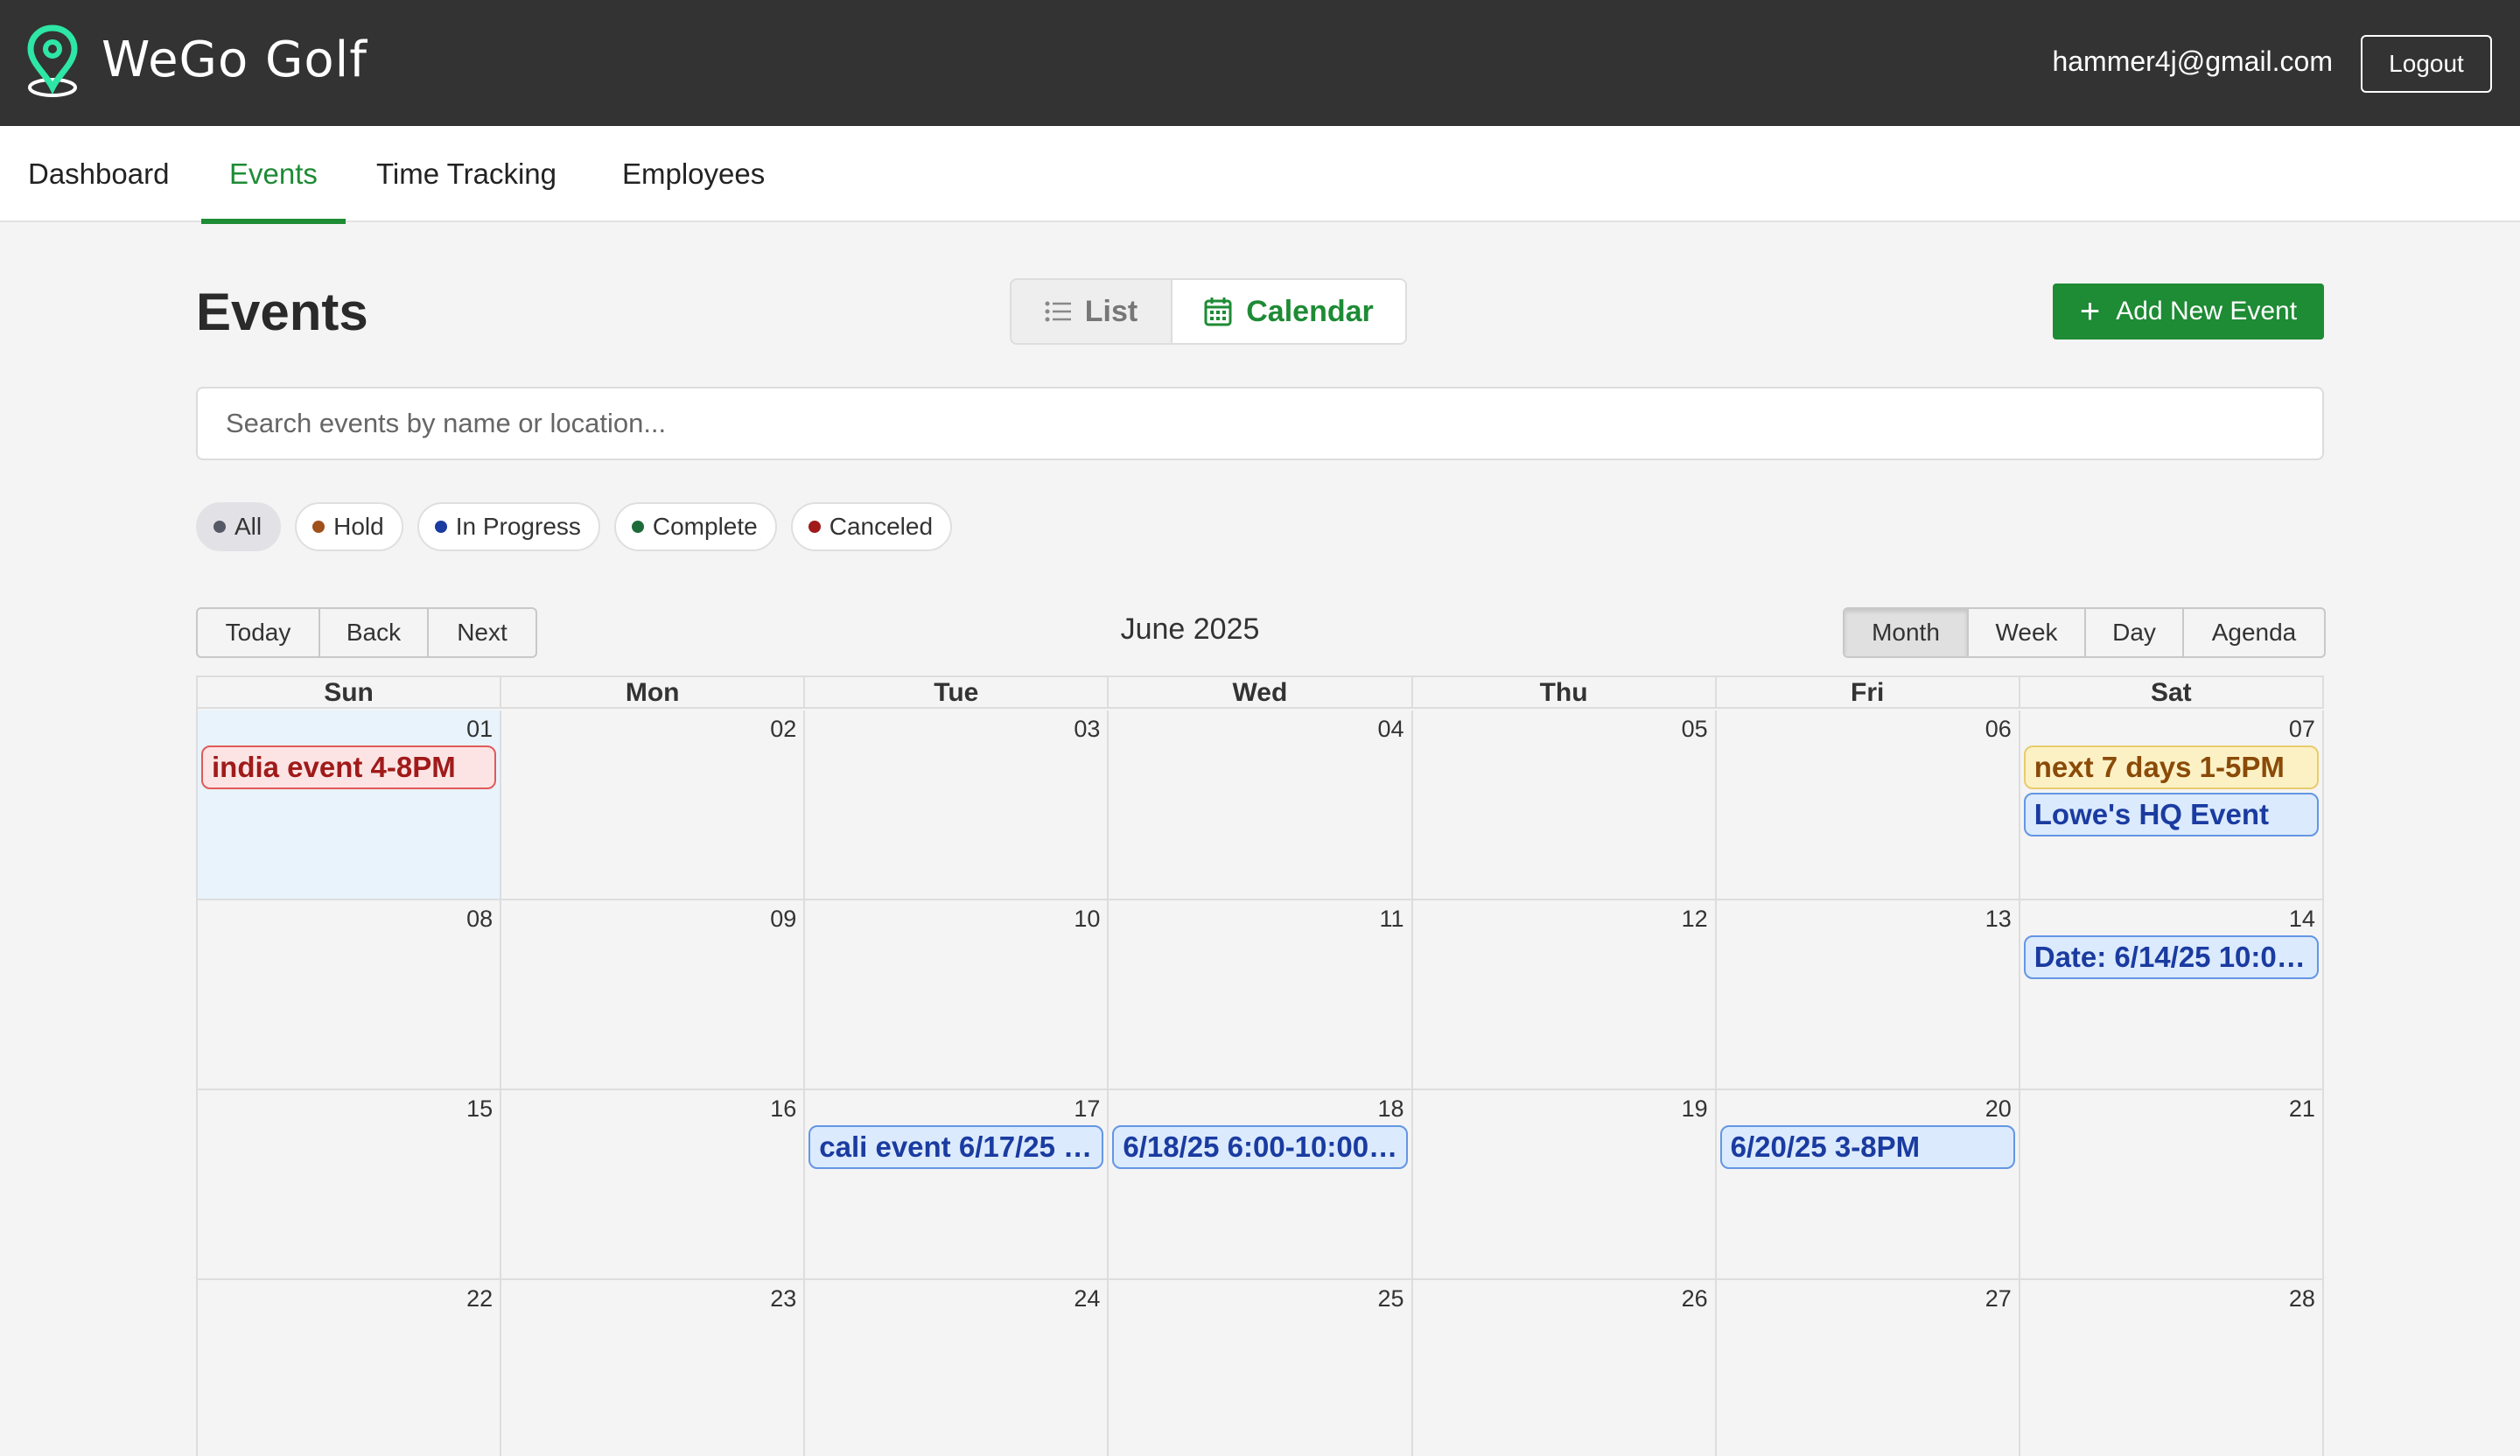 This screenshot has height=1456, width=2520. I want to click on date-number: 10, so click(1087, 919).